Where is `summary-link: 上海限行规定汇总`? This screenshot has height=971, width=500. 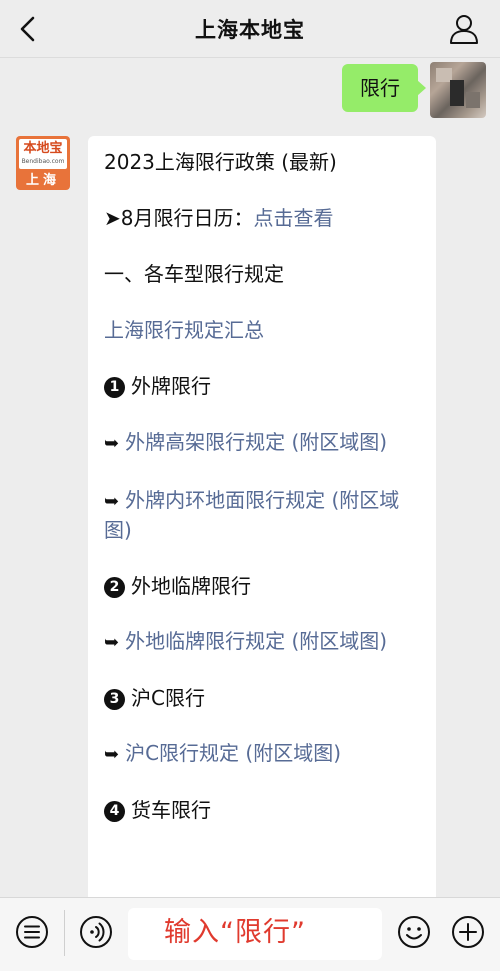
summary-link: 上海限行规定汇总 is located at coordinates (263, 330).